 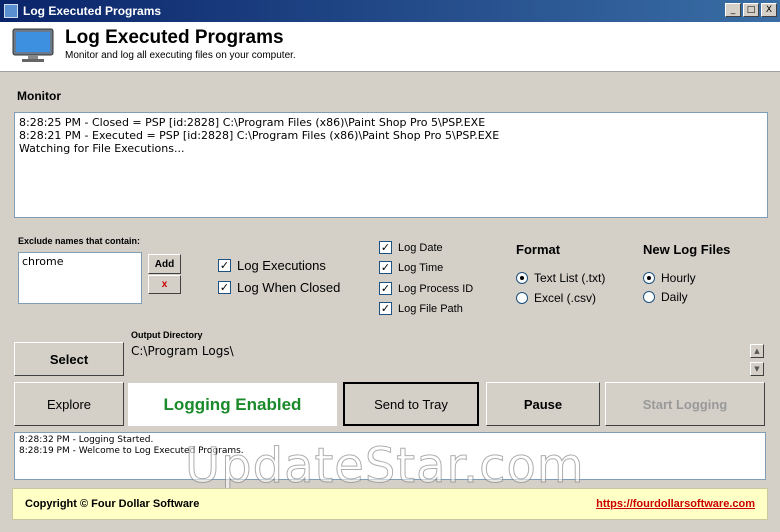 I want to click on maximize-button: □, so click(x=751, y=10).